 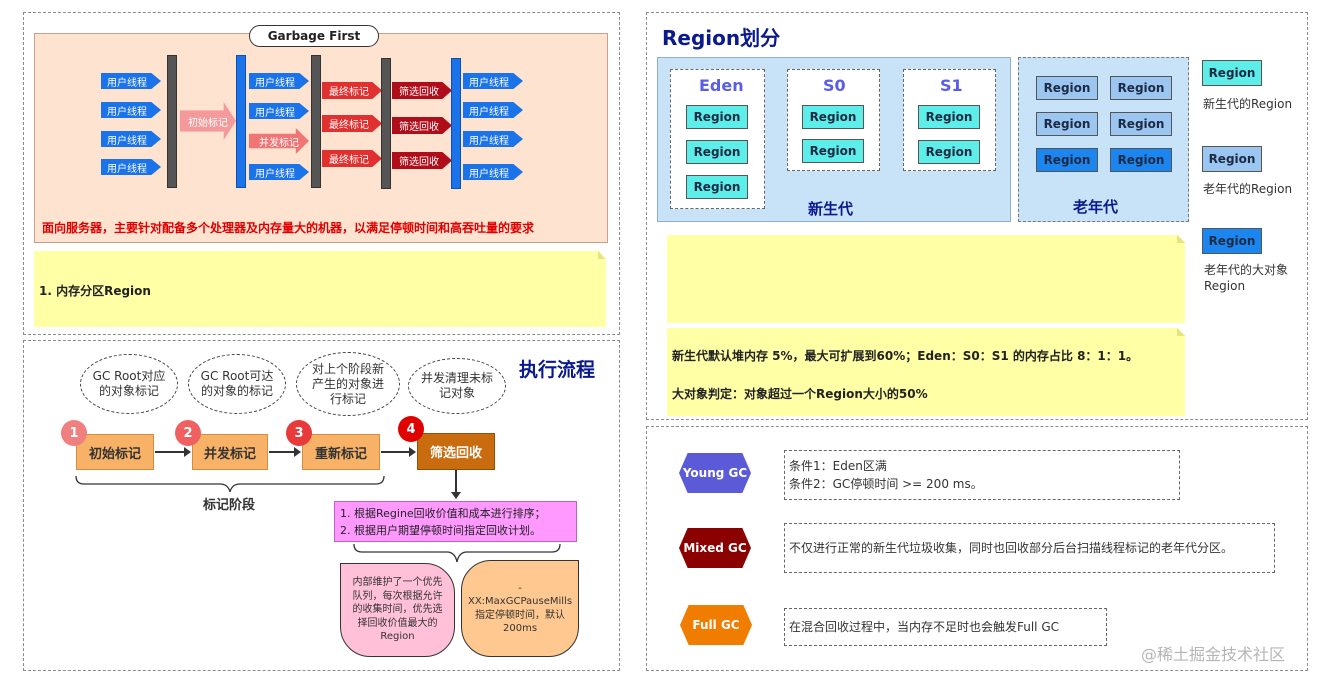 What do you see at coordinates (237, 384) in the screenshot?
I see `step-cloud: GC Root可达的对象的标记` at bounding box center [237, 384].